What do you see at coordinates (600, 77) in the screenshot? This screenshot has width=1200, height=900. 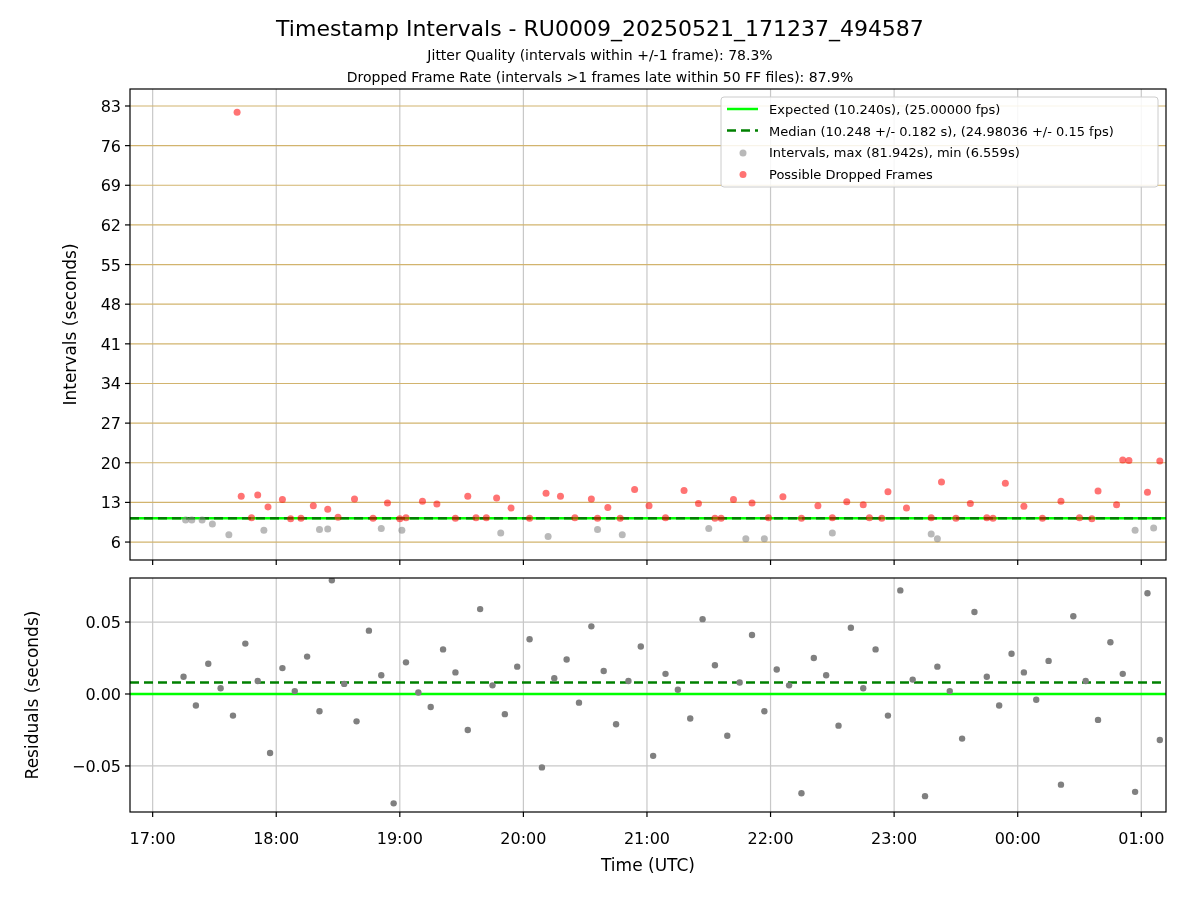 I see `chart-subtitle: Dropped Frame Rate (intervals >1 frames late within 50 FF files): 87.9%` at bounding box center [600, 77].